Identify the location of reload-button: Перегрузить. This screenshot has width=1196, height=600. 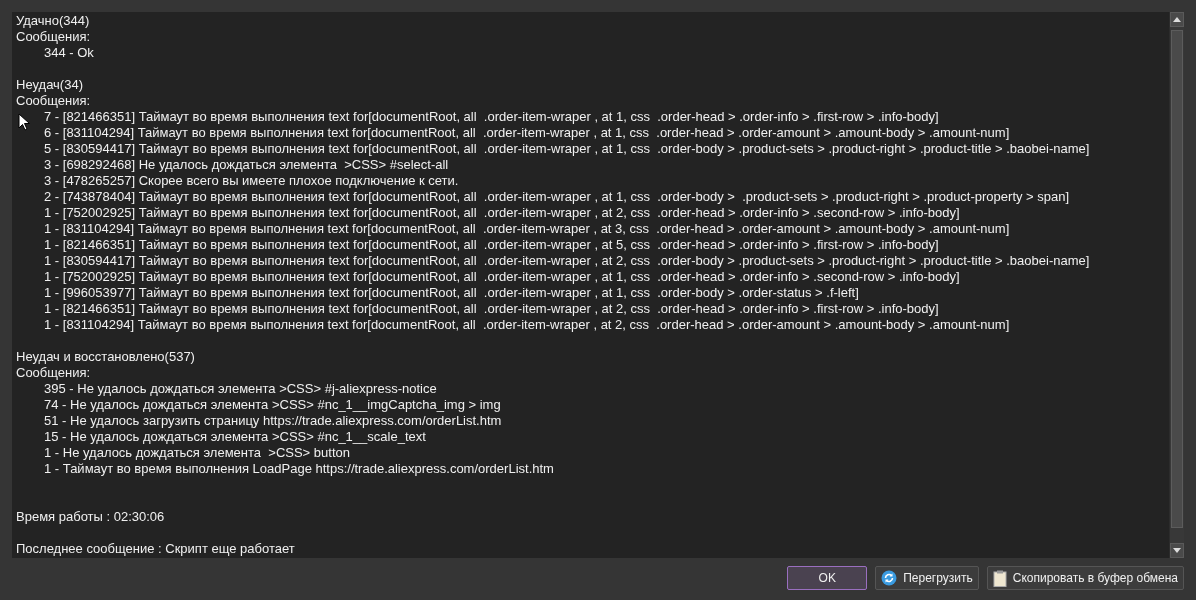
(927, 578).